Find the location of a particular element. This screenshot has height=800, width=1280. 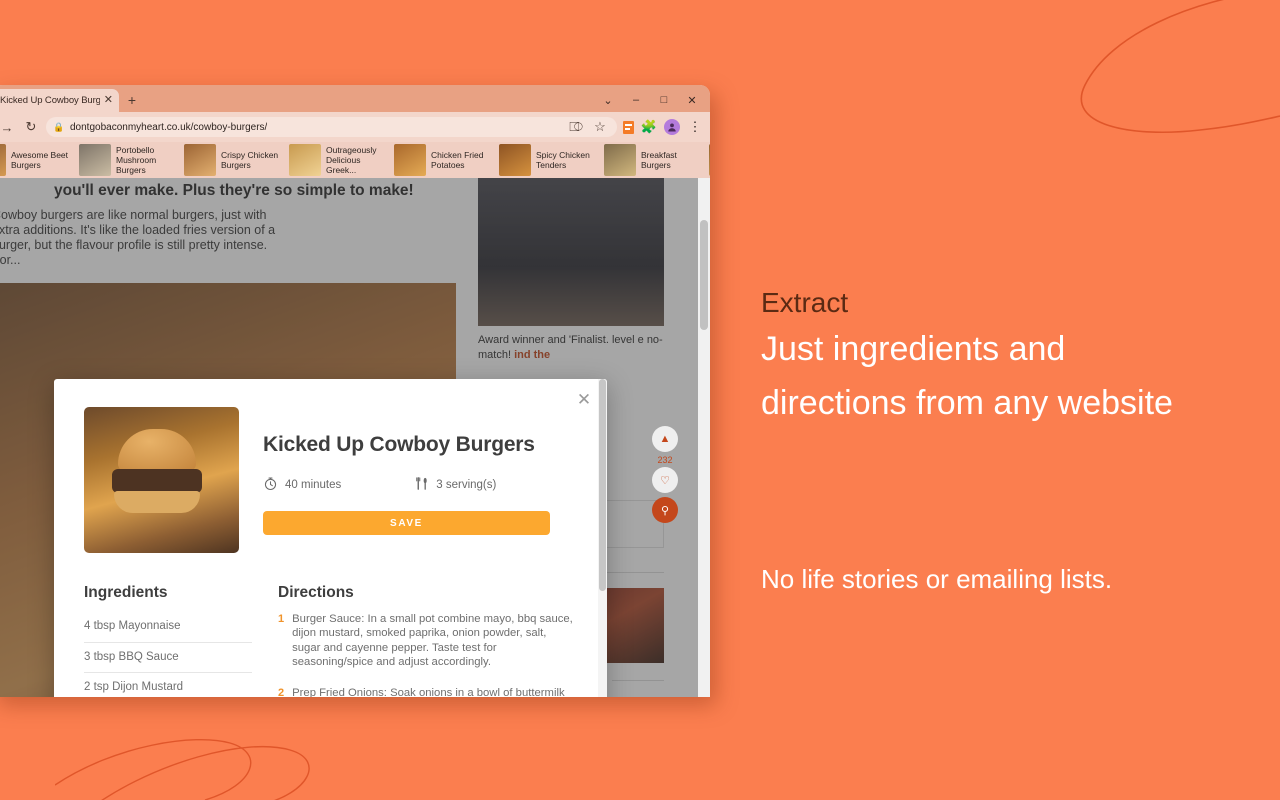

bookmark-item: Crispy Chicken Burgers is located at coordinates (236, 160).